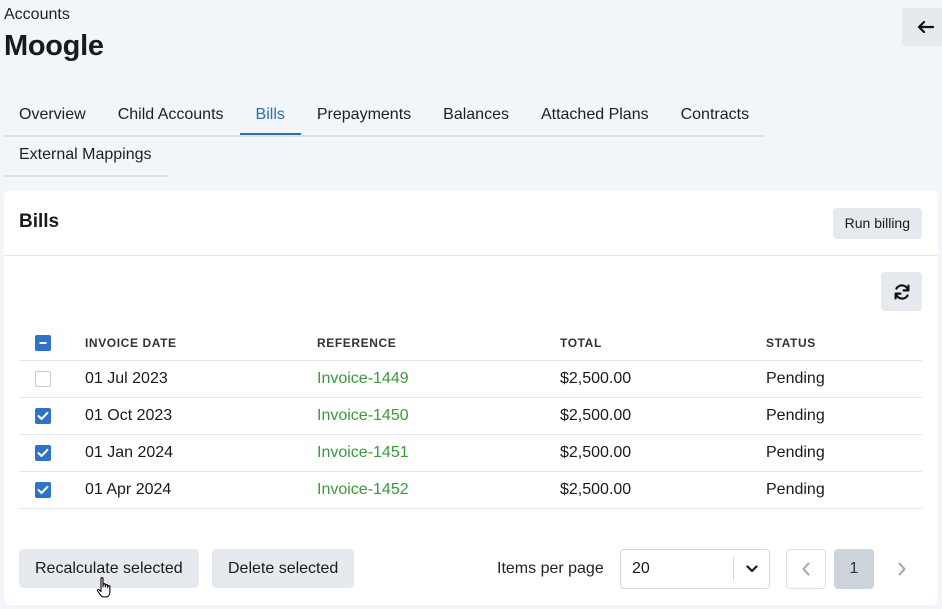 This screenshot has height=609, width=942. Describe the element at coordinates (438, 379) in the screenshot. I see `invoice-reference-link: Invoice-1449` at that location.